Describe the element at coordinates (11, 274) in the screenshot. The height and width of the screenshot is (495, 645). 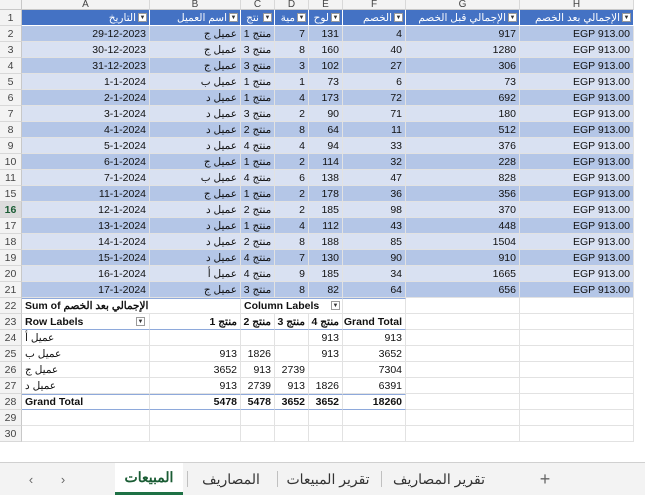
I see `row-header: 20` at that location.